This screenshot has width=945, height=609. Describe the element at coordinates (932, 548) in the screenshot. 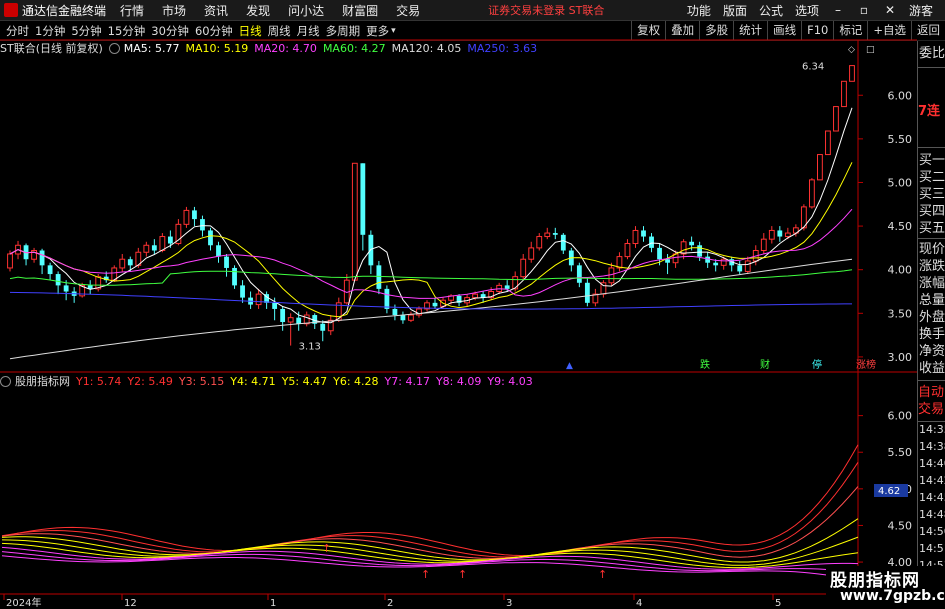

I see `tick-time: 14:51` at that location.